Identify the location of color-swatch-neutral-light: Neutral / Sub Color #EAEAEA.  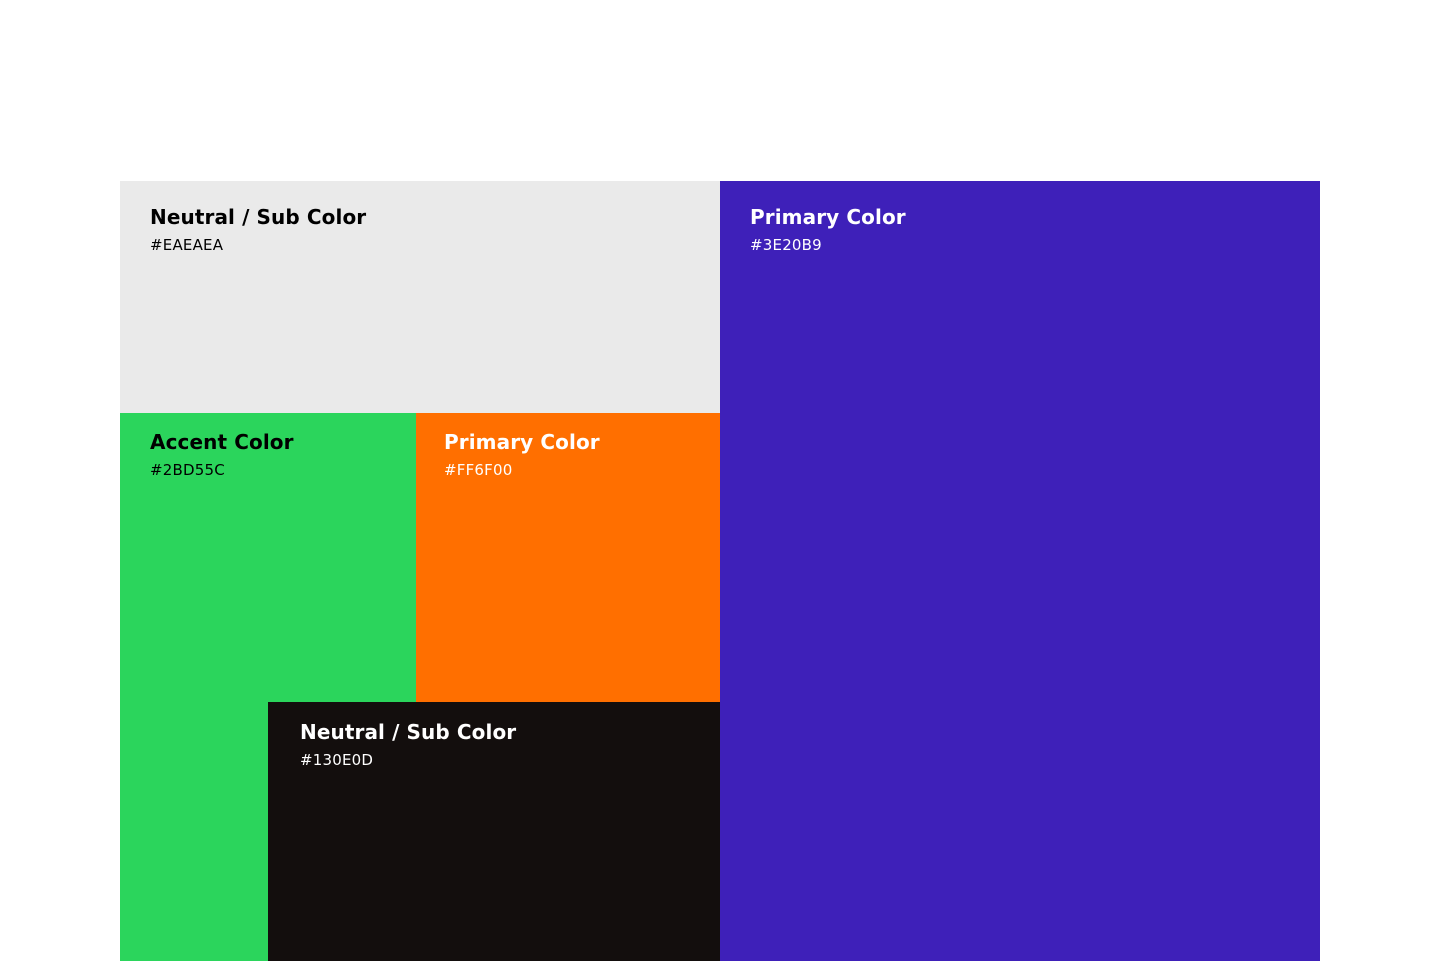
(420, 297).